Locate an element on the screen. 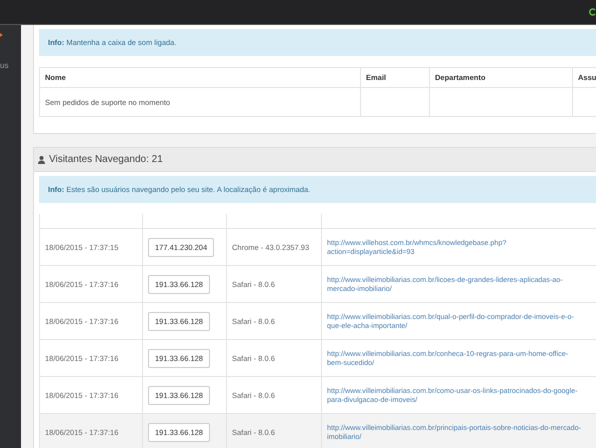 The height and width of the screenshot is (448, 596). panel-title: Visitantes Navegando: 21 is located at coordinates (106, 159).